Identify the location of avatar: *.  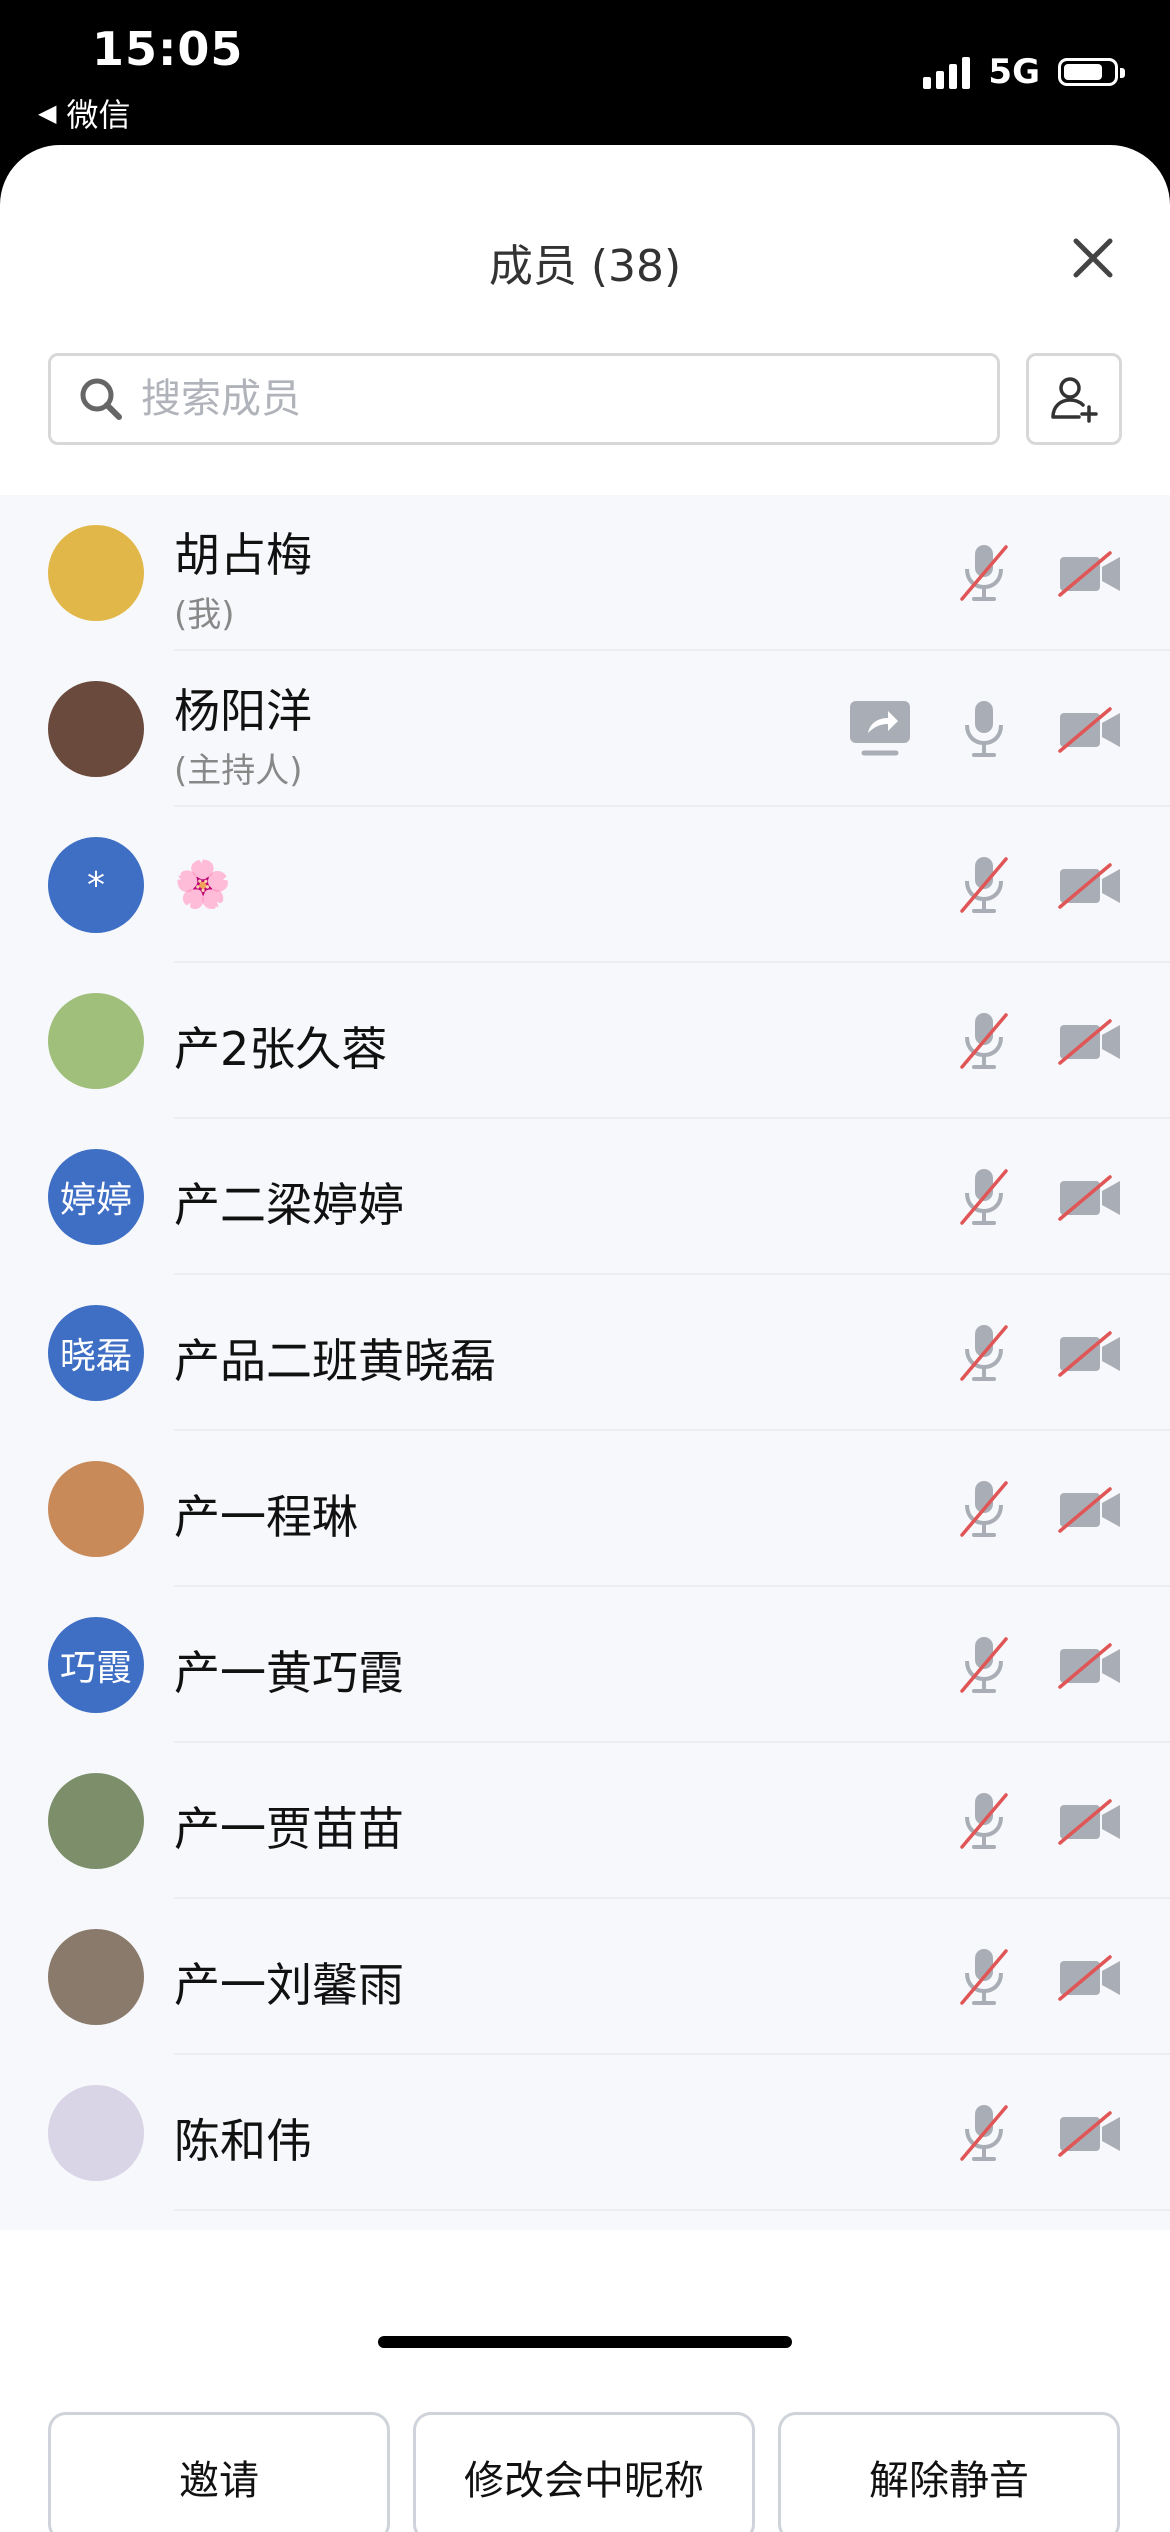
(96, 885).